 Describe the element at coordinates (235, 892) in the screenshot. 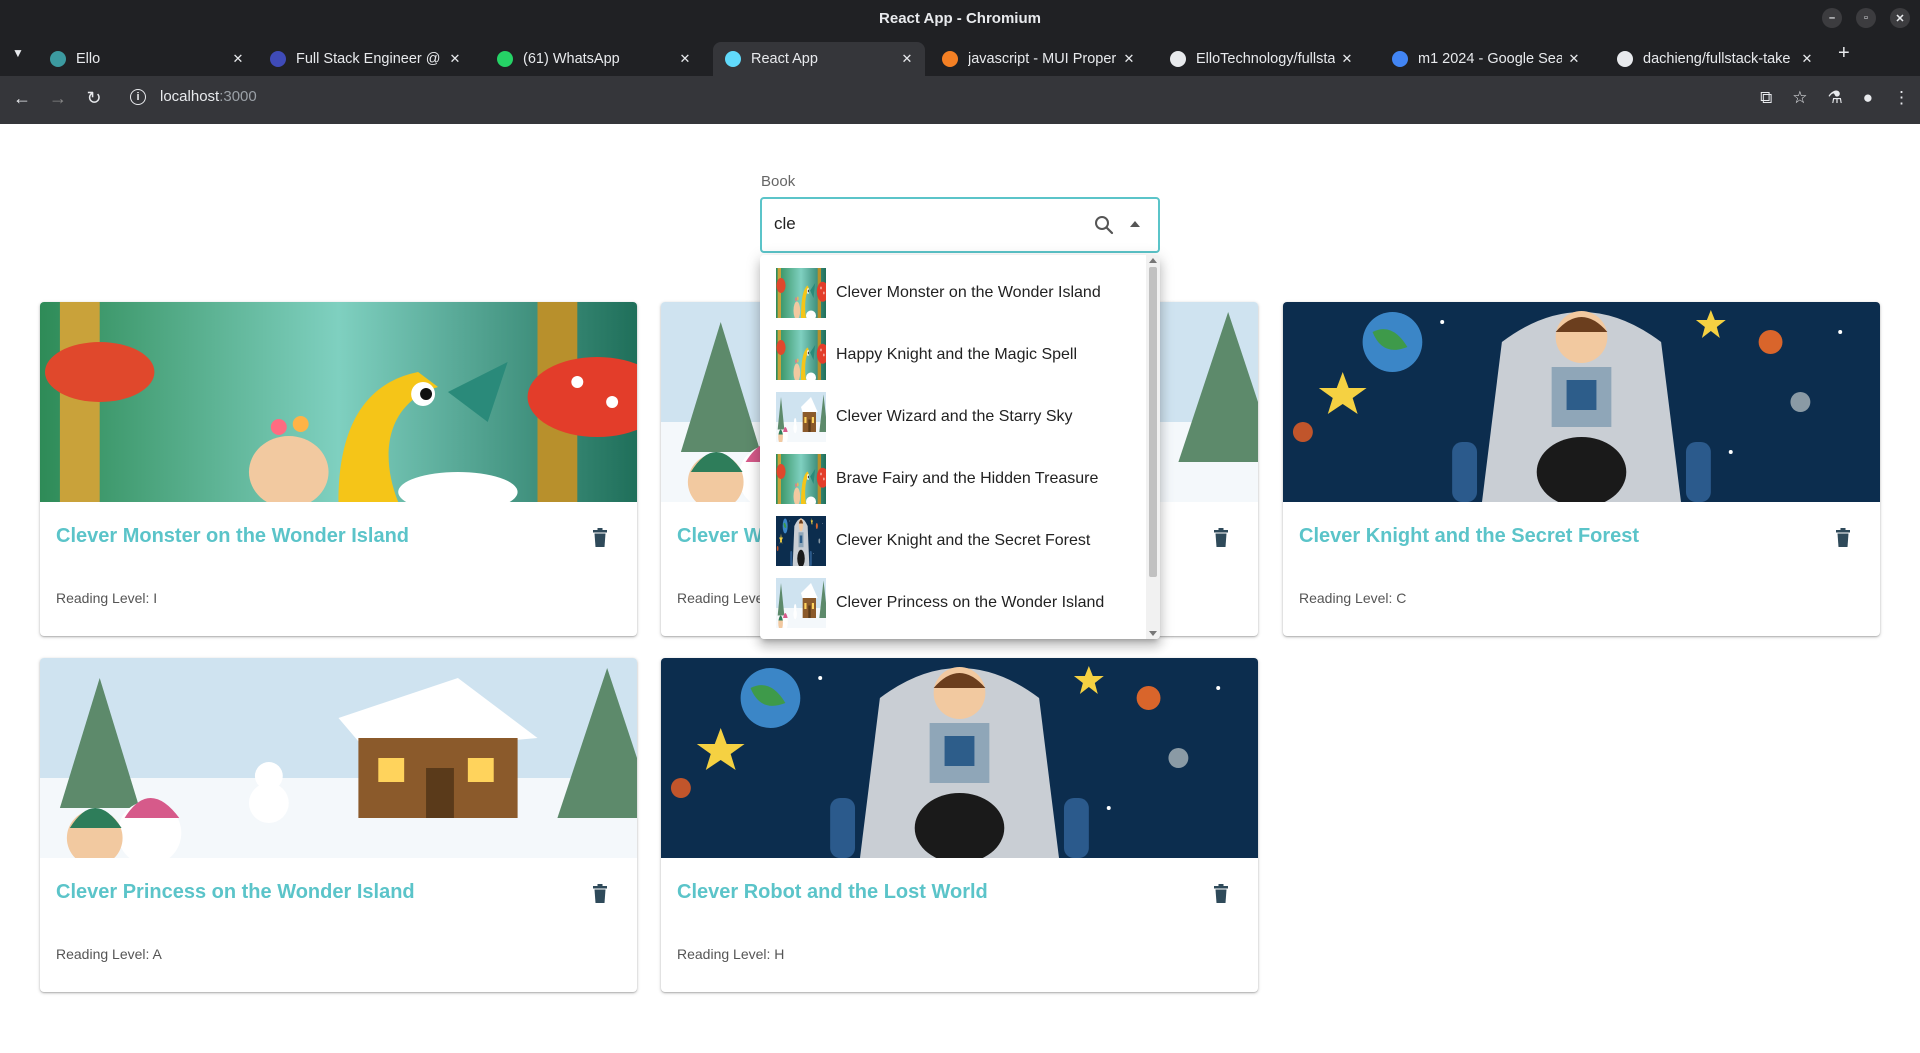

I see `book-title: Clever Princess on the Wonder Island` at that location.